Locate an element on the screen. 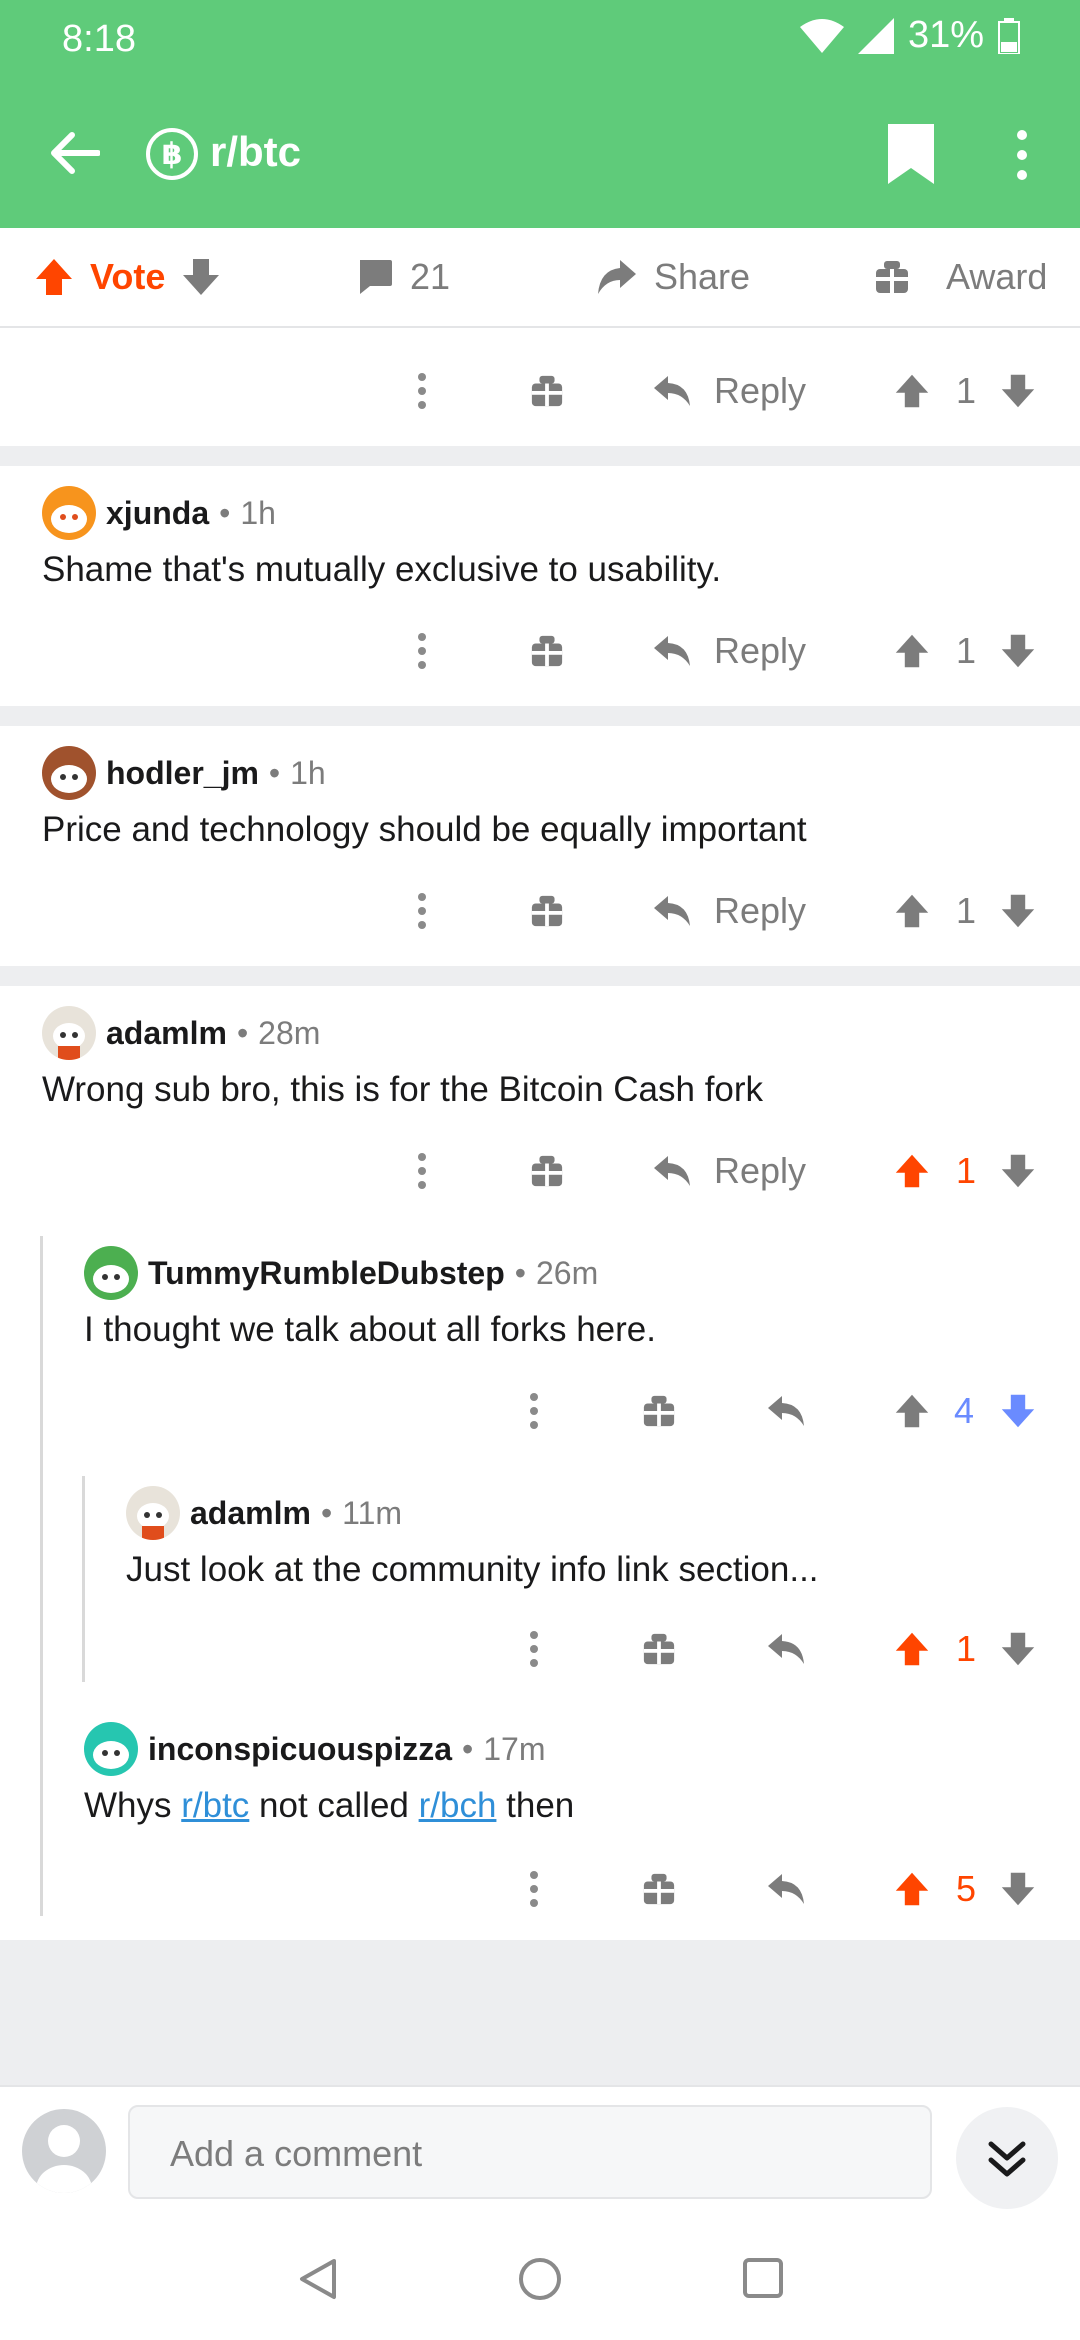 This screenshot has height=2340, width=1080. award-label: Award is located at coordinates (997, 276).